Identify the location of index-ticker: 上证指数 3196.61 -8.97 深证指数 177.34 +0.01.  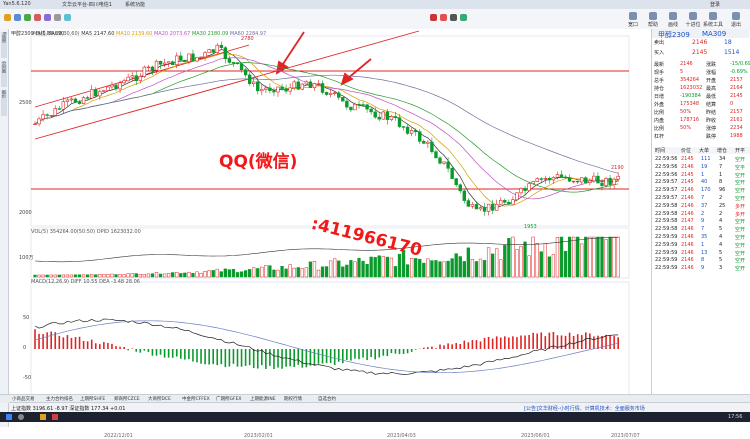
(68, 409).